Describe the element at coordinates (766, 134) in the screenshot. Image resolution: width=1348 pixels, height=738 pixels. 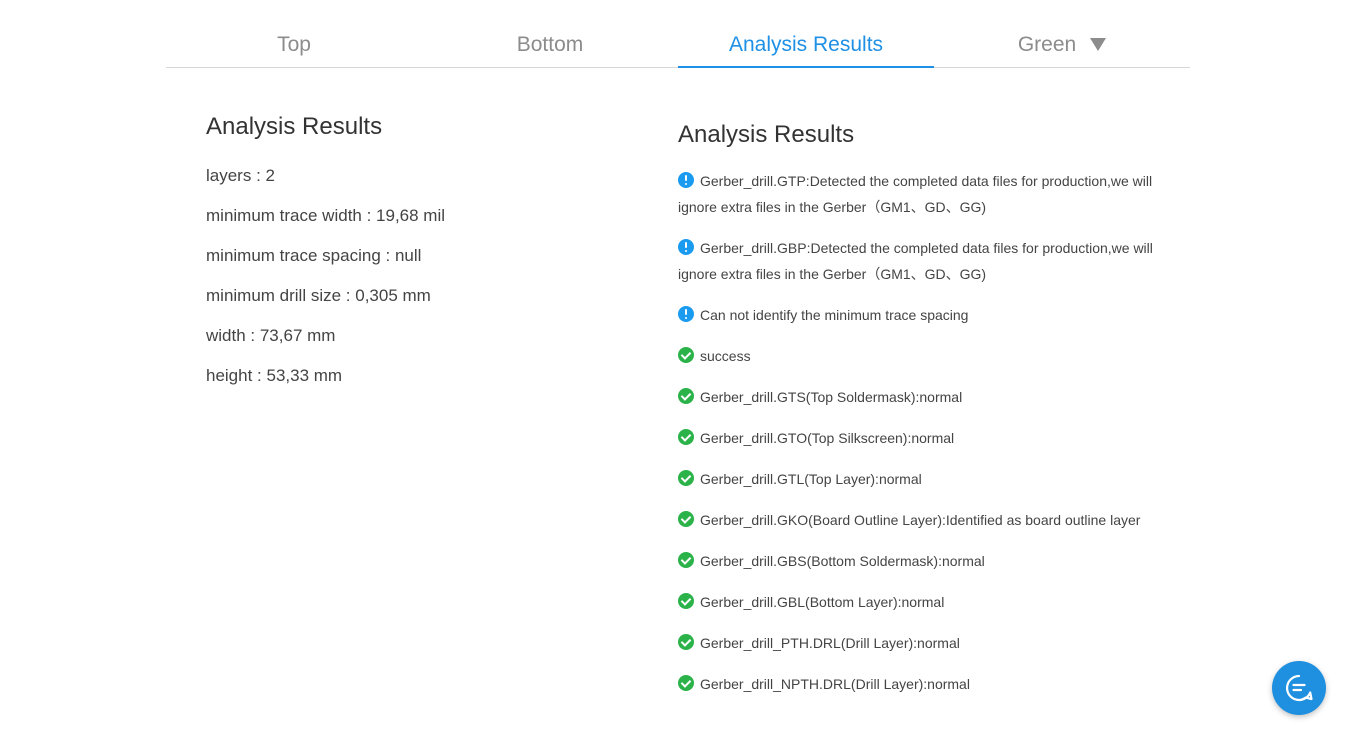
I see `results-title: Analysis Results` at that location.